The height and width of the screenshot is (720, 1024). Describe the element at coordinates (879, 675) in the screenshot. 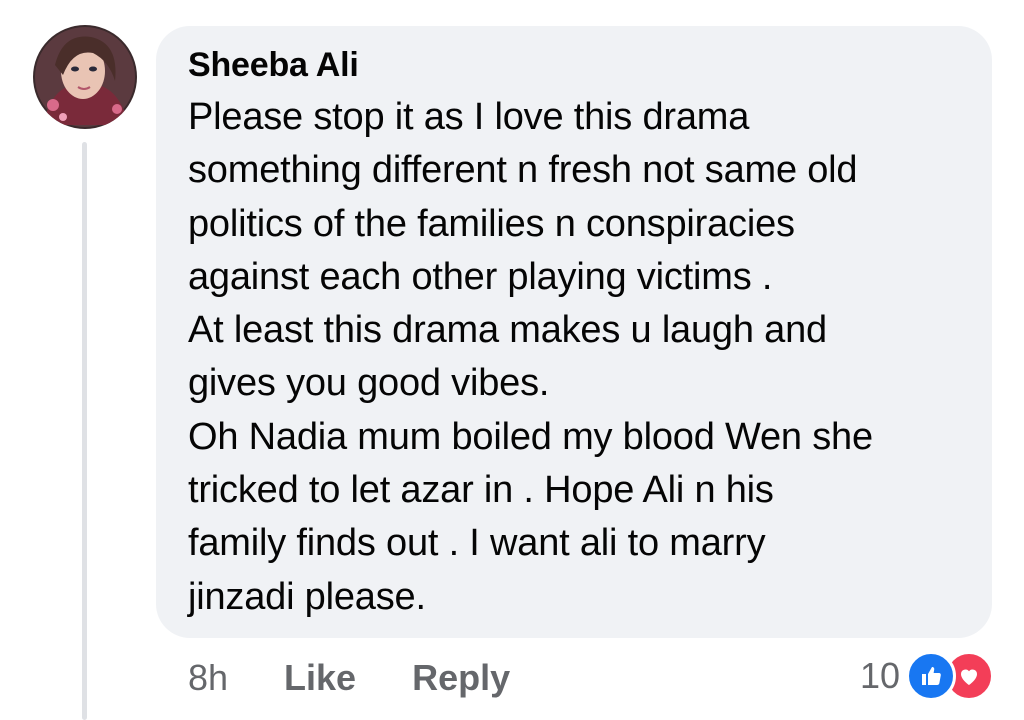

I see `reaction-count: 10` at that location.